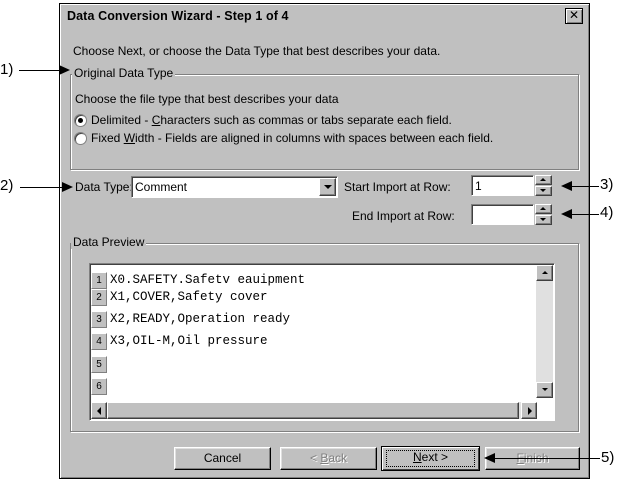 The width and height of the screenshot is (619, 483). I want to click on callout-1-line, so click(40, 70).